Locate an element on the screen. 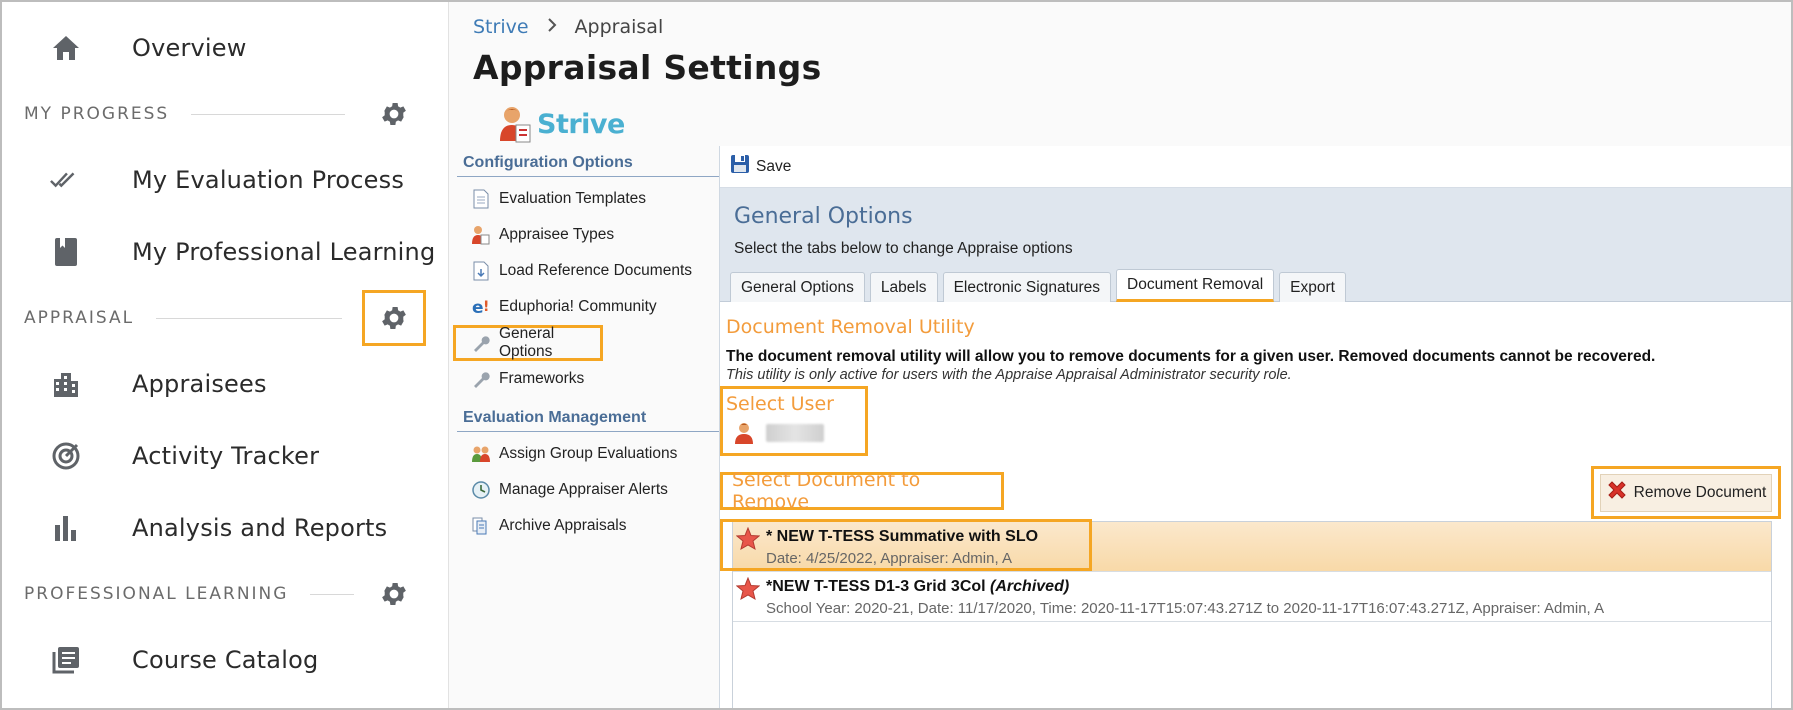  select-user-section: Select User is located at coordinates (794, 421).